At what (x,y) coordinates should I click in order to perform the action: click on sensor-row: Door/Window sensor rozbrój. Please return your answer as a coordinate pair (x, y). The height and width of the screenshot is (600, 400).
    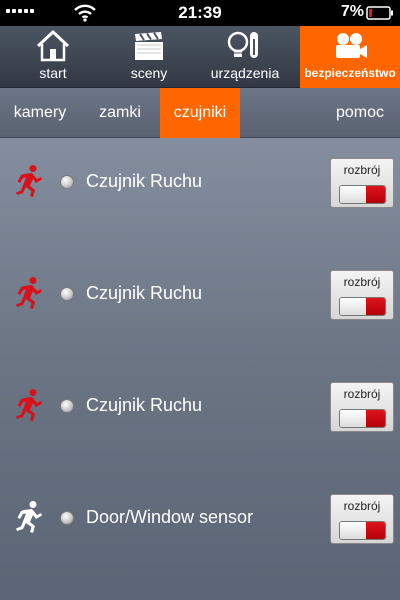
    Looking at the image, I should click on (200, 518).